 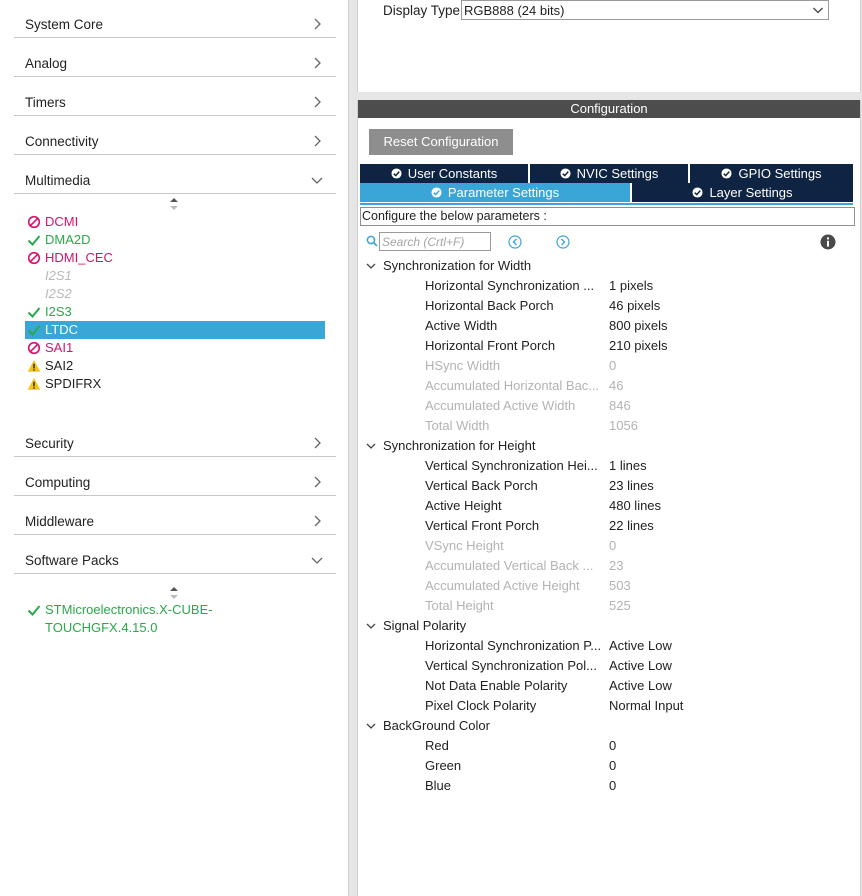 What do you see at coordinates (175, 516) in the screenshot?
I see `category-middleware: Middleware` at bounding box center [175, 516].